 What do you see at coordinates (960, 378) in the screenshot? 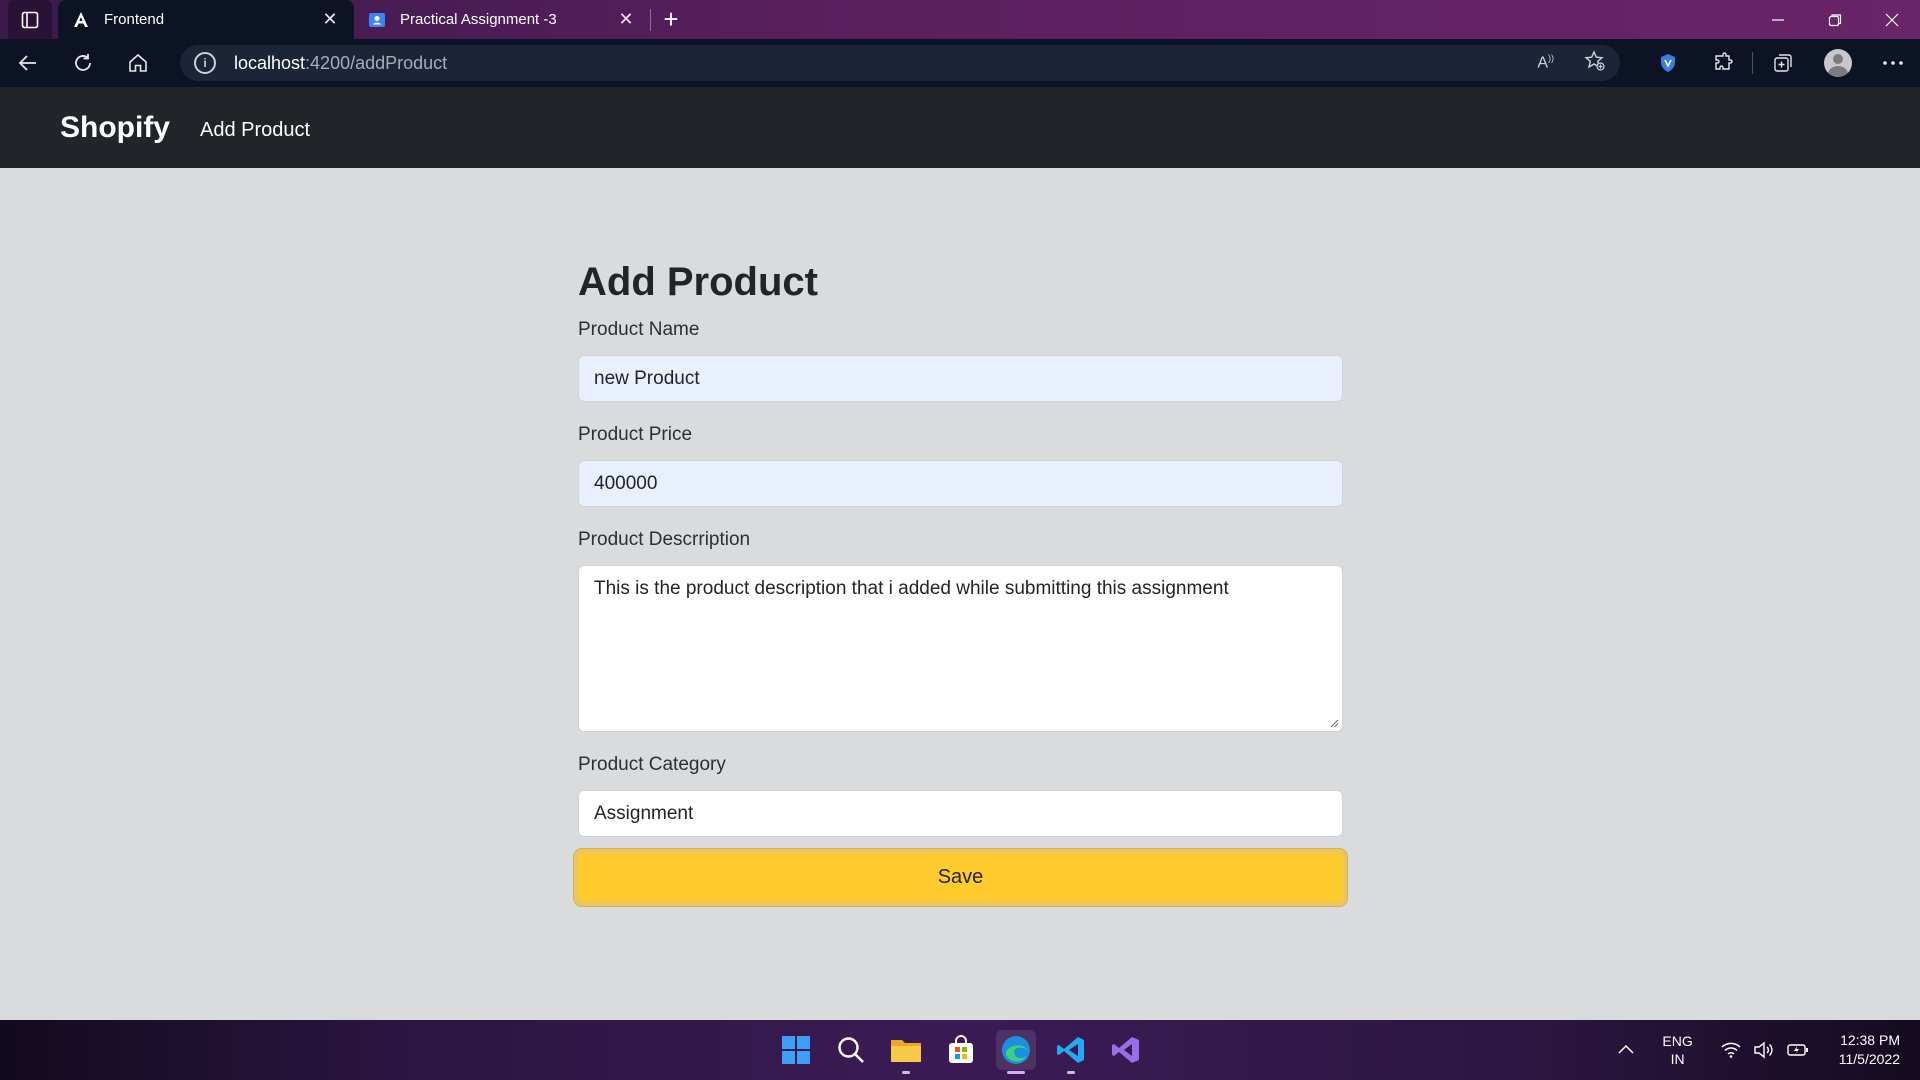
I see `product-name-input: new Product` at bounding box center [960, 378].